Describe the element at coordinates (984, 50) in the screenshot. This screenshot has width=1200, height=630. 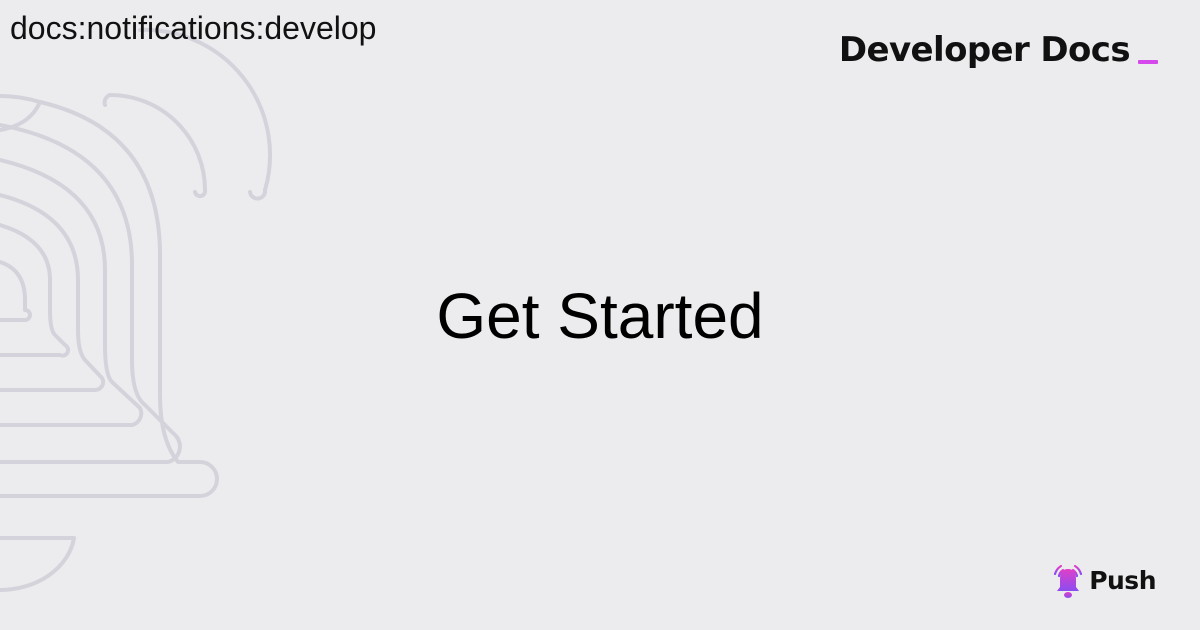
I see `brand-title: Developer Docs` at that location.